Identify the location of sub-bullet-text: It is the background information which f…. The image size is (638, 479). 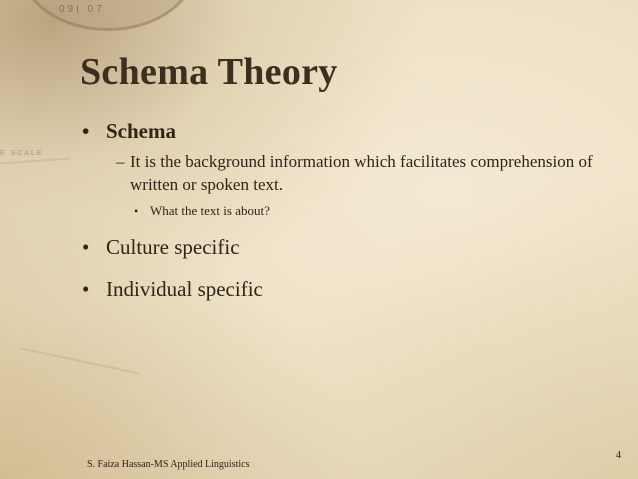
(361, 173).